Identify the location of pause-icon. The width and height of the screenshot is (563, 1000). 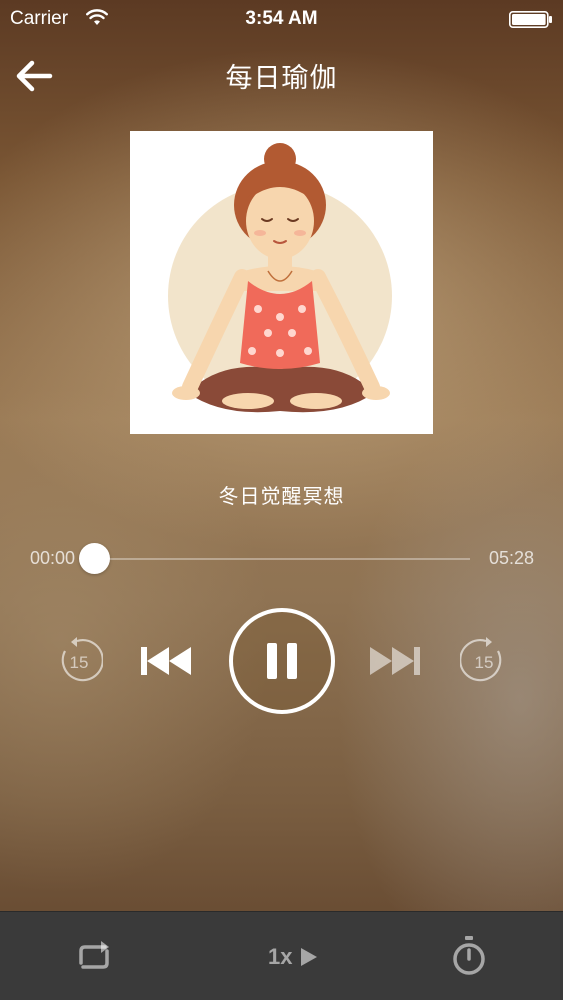
(282, 661).